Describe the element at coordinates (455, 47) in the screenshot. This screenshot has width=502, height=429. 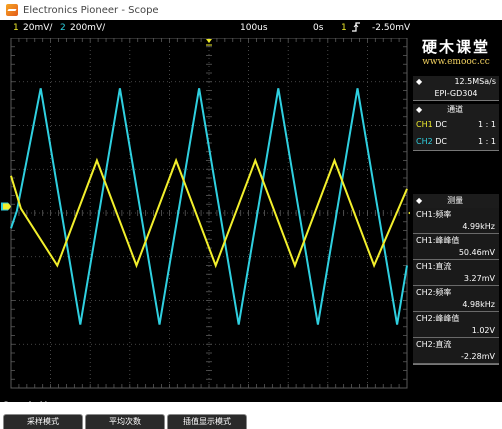
I see `logo-text: 硬木课堂` at that location.